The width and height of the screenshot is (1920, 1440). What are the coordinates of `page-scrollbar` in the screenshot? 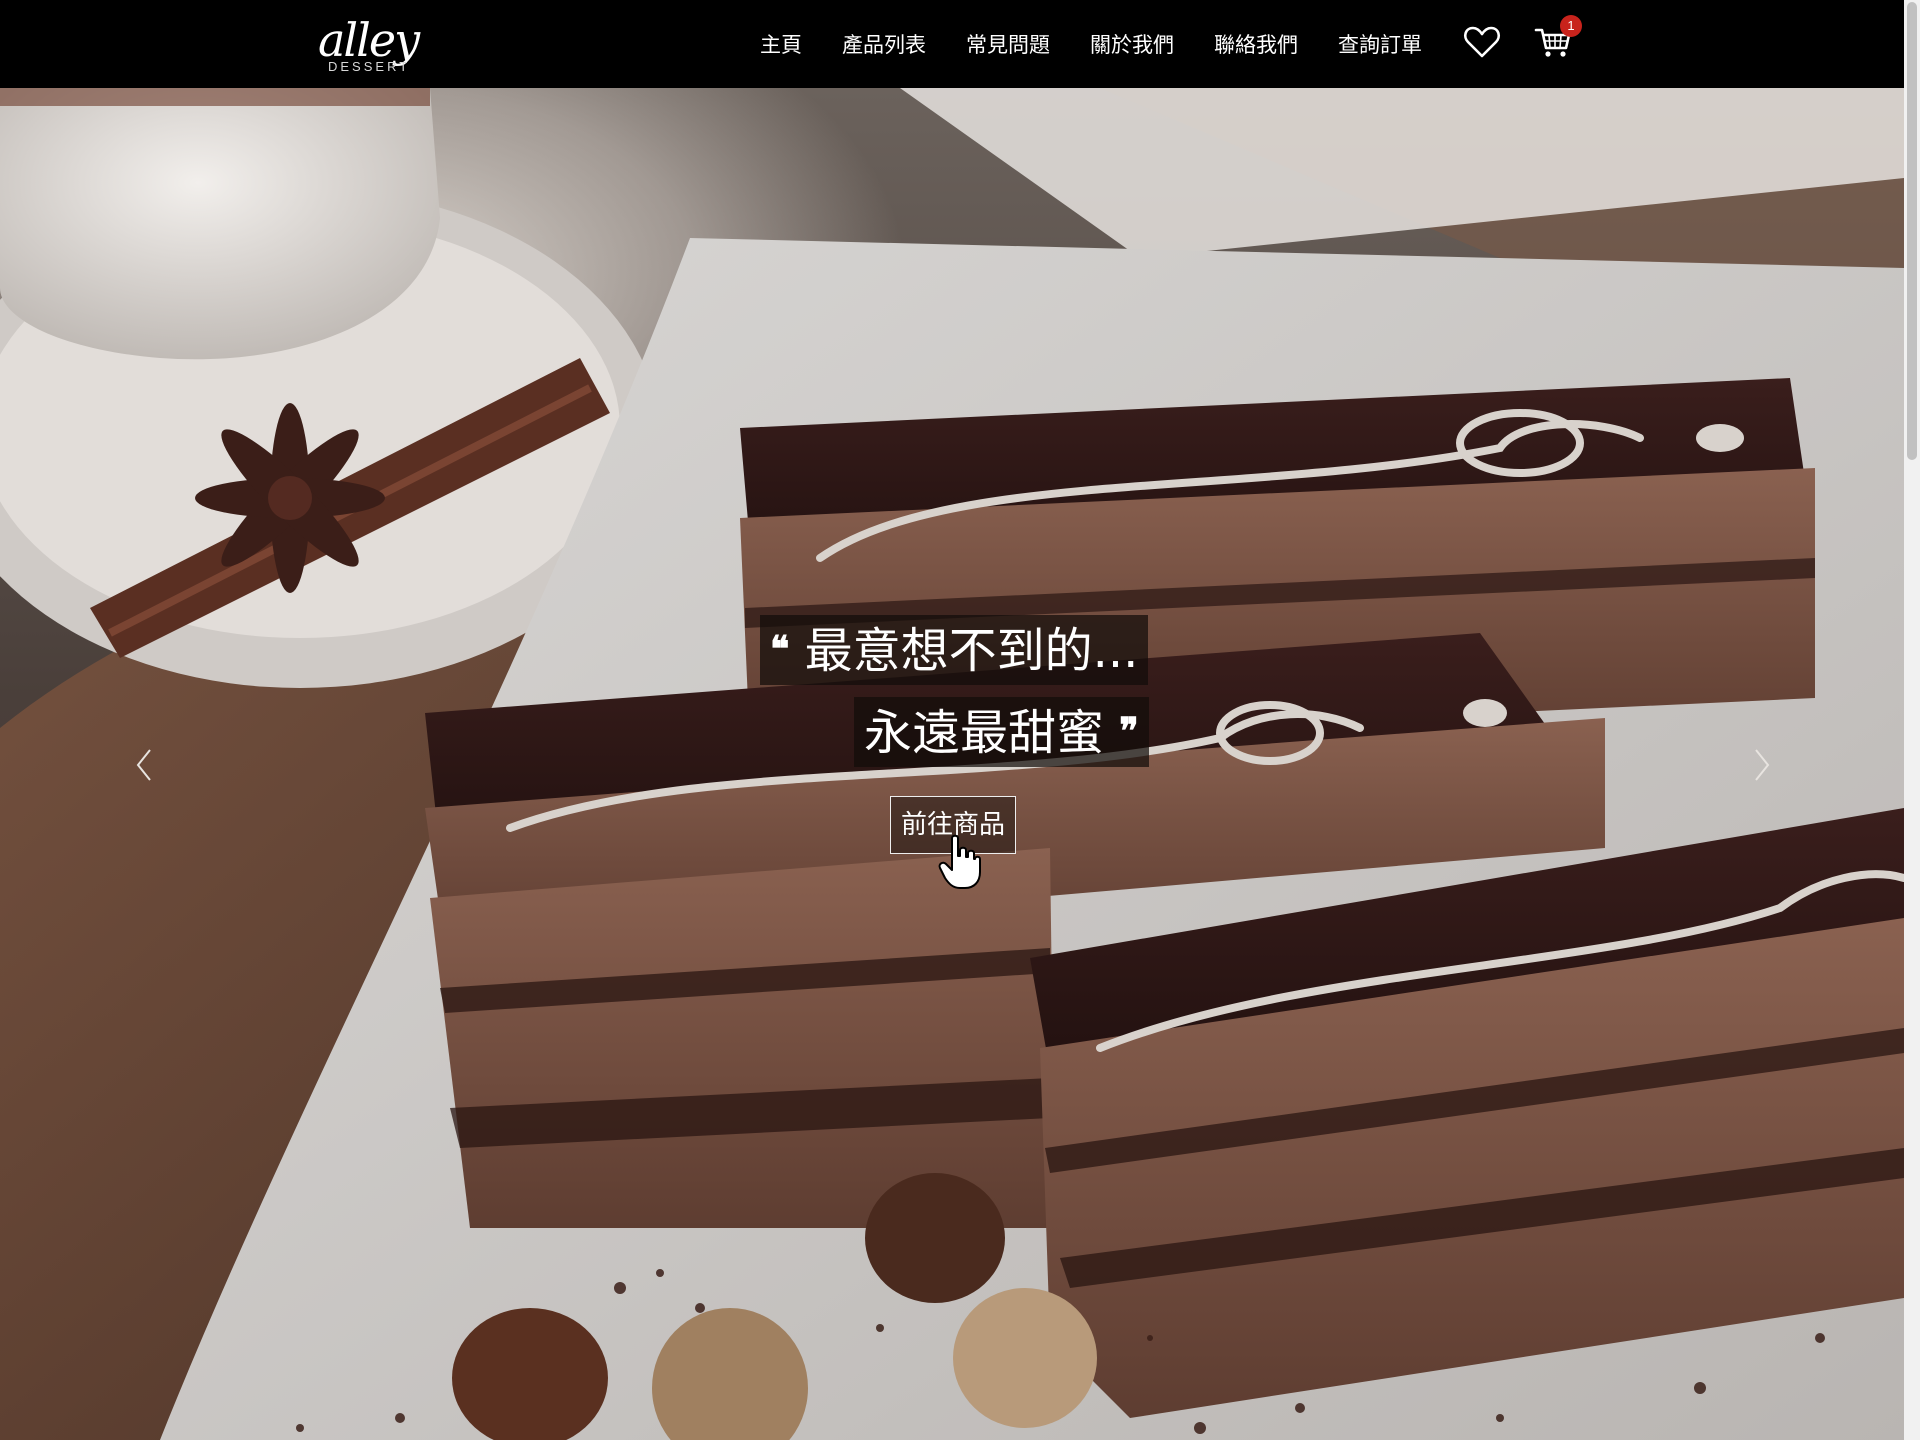 It's located at (1912, 720).